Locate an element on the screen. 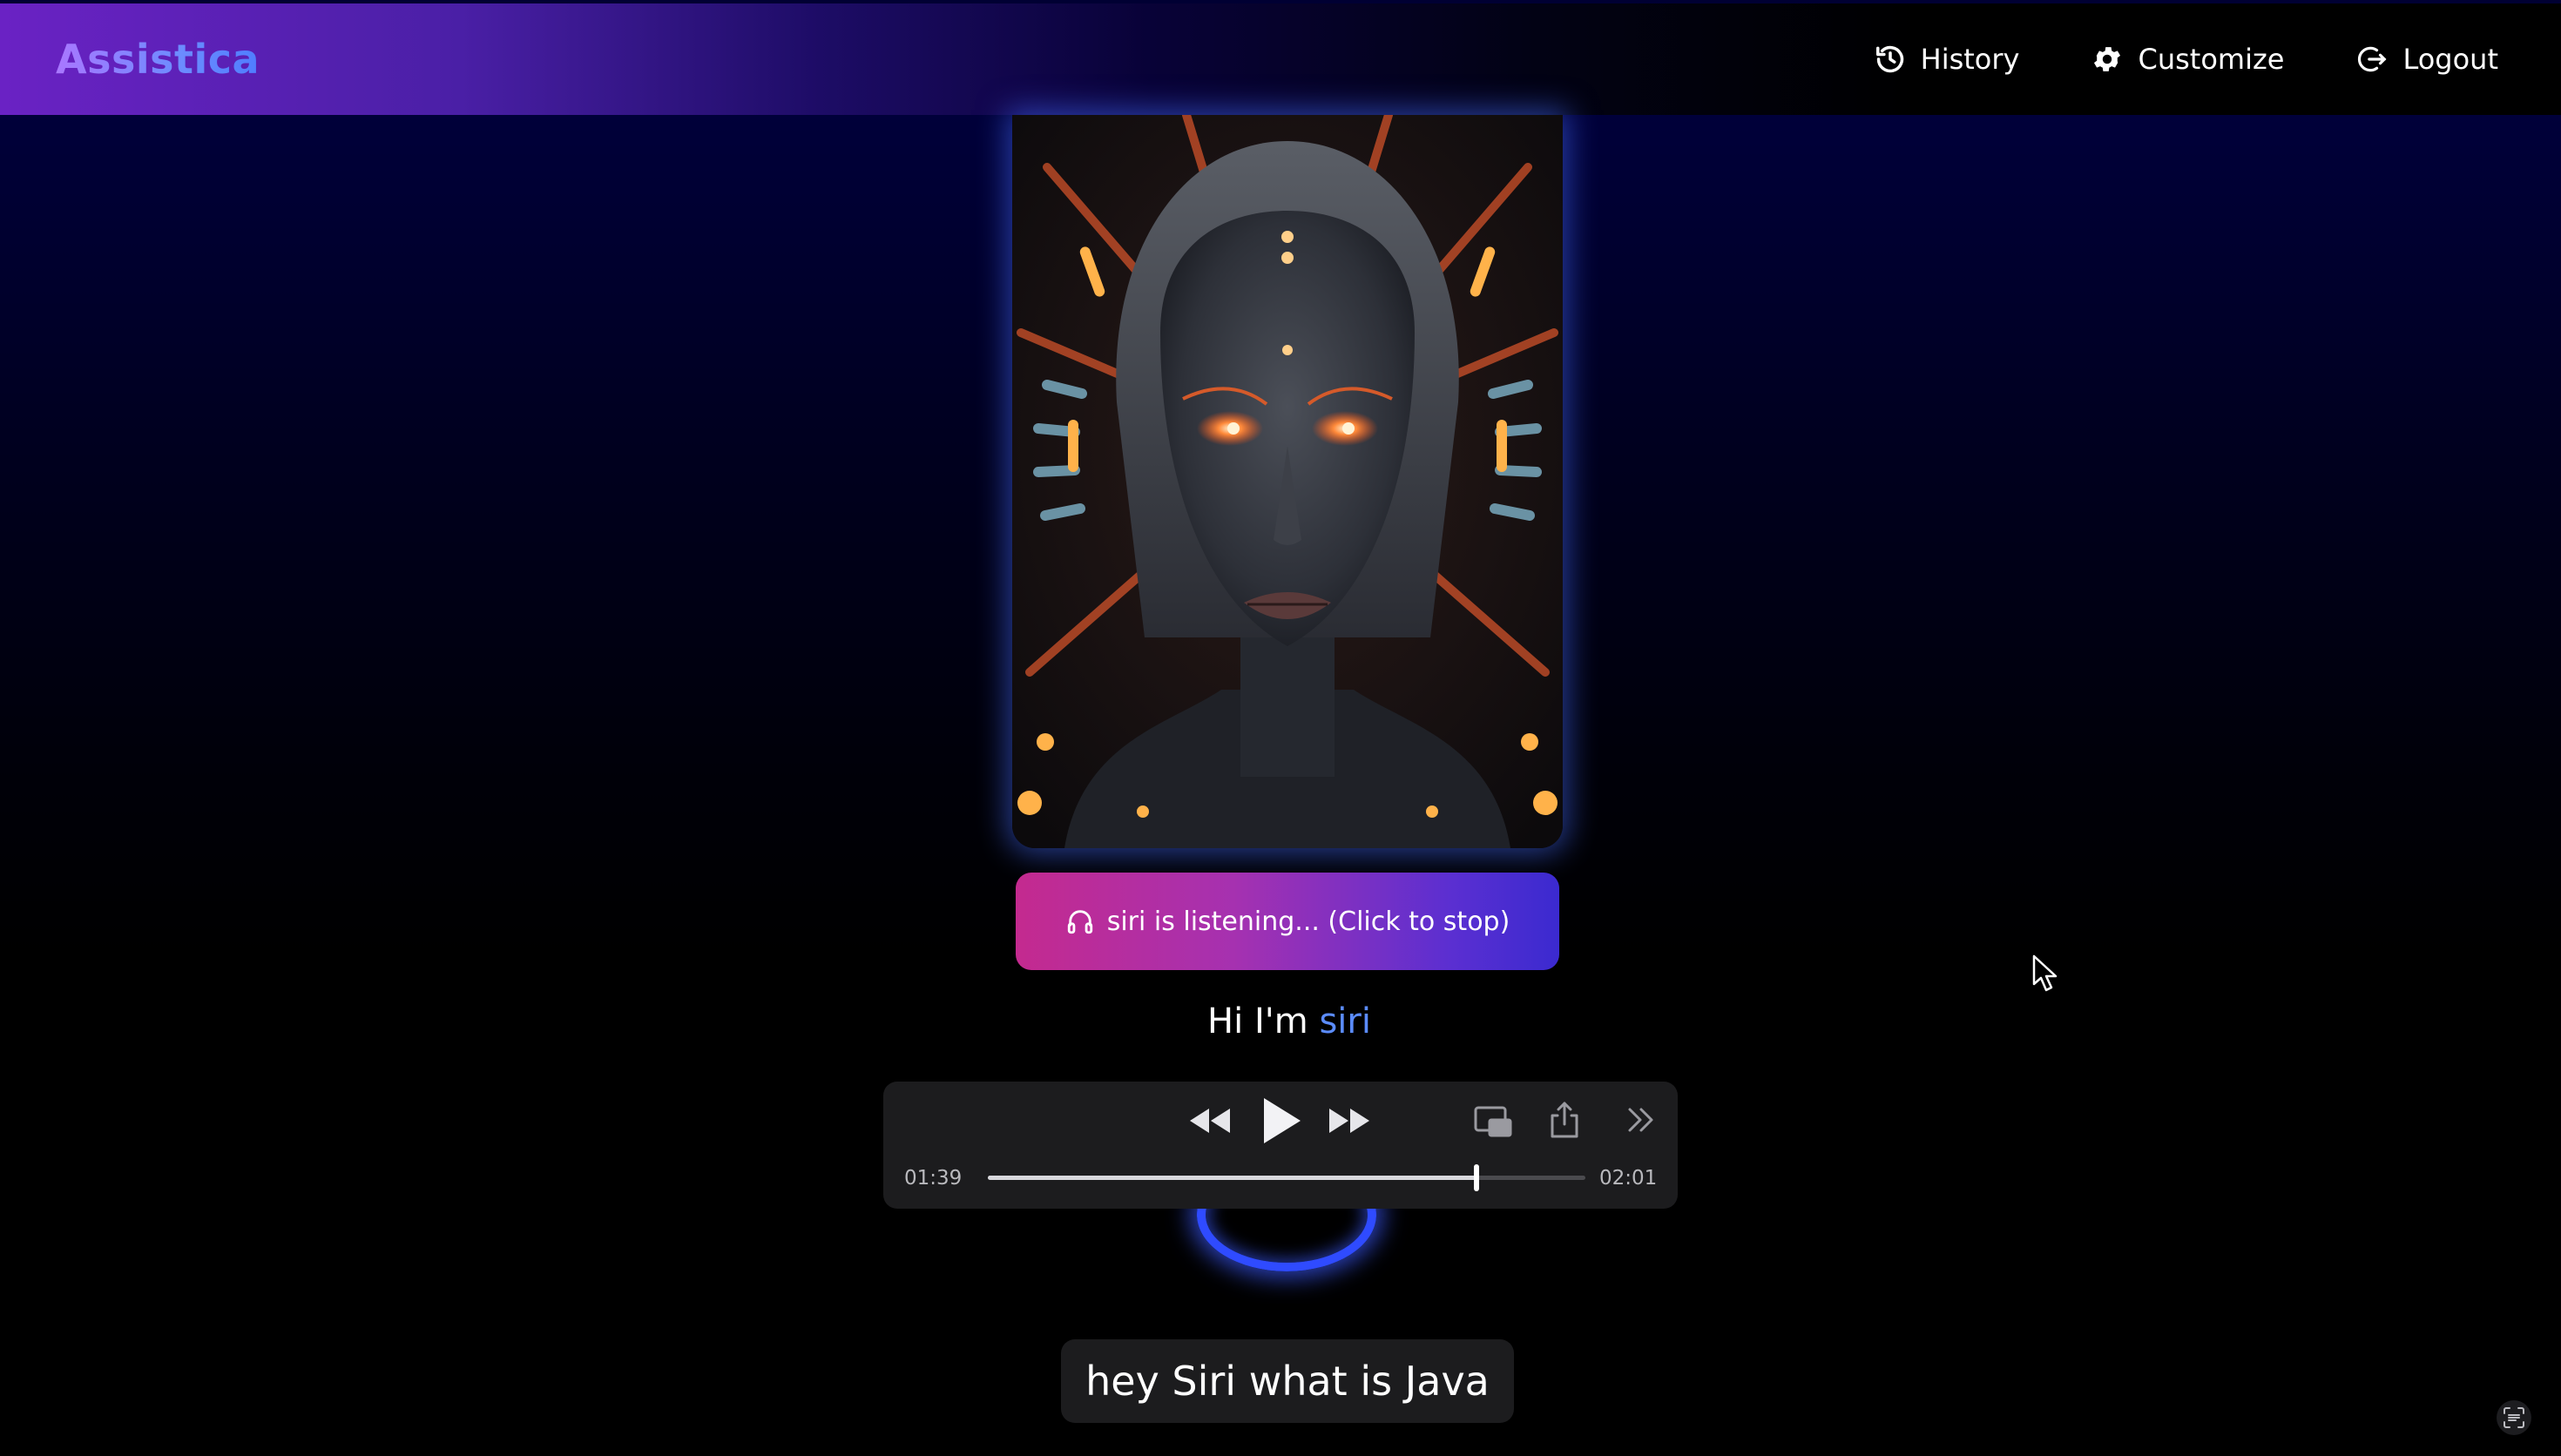  history-icon is located at coordinates (1889, 59).